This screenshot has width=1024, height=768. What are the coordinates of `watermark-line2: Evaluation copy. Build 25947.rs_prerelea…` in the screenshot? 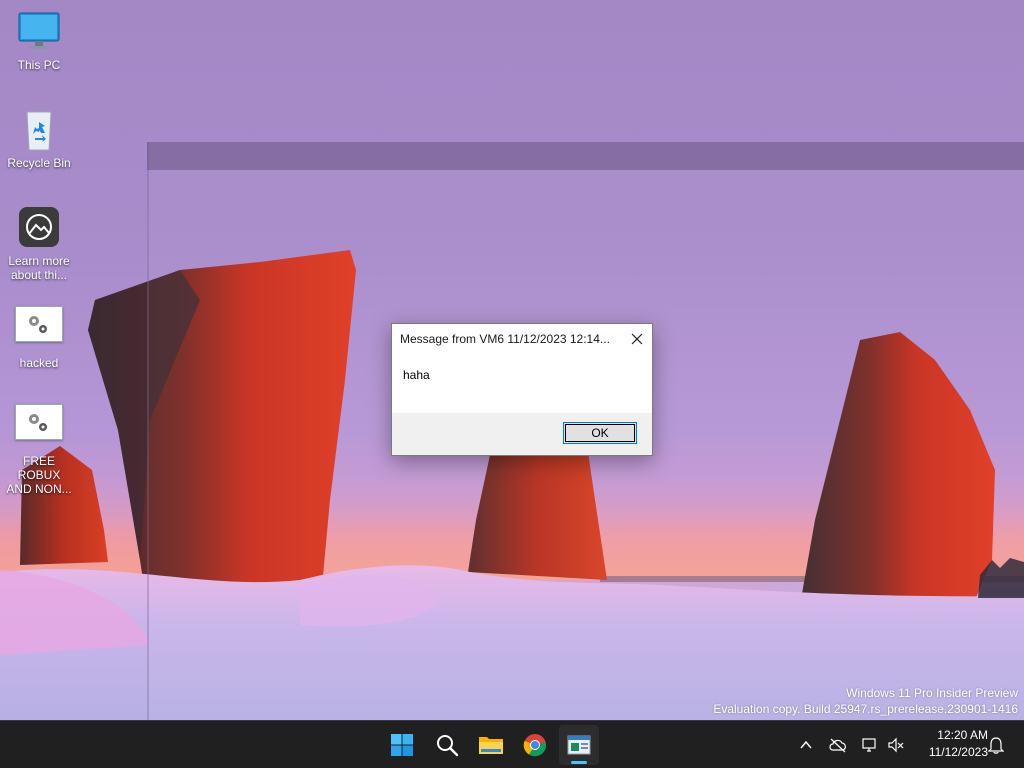 It's located at (865, 709).